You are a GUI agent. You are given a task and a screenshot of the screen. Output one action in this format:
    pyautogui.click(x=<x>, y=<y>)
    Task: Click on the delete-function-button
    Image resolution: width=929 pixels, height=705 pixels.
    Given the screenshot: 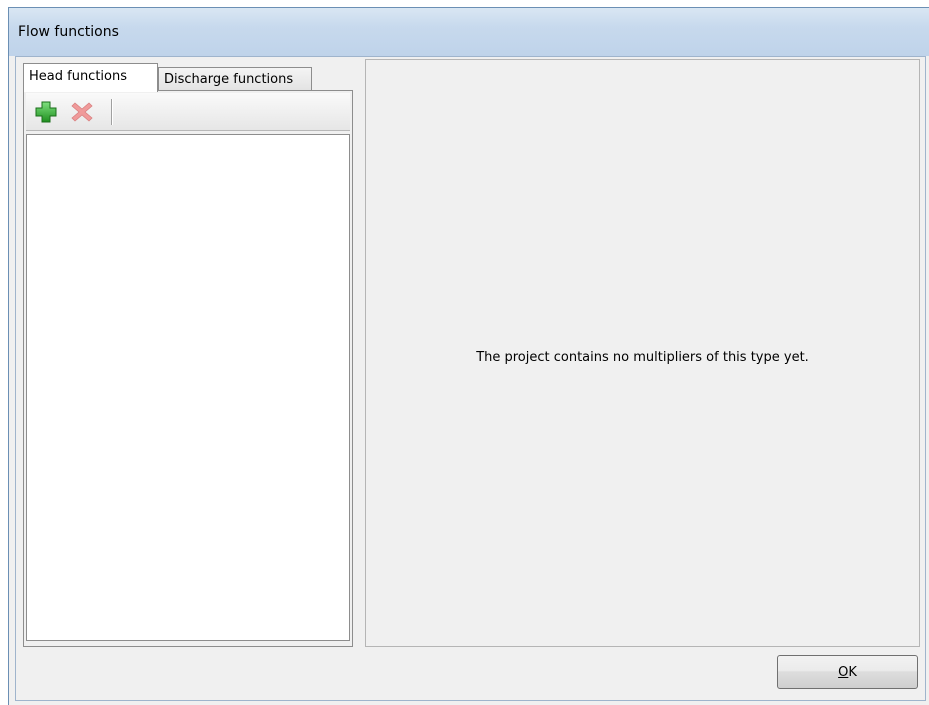 What is the action you would take?
    pyautogui.click(x=82, y=112)
    